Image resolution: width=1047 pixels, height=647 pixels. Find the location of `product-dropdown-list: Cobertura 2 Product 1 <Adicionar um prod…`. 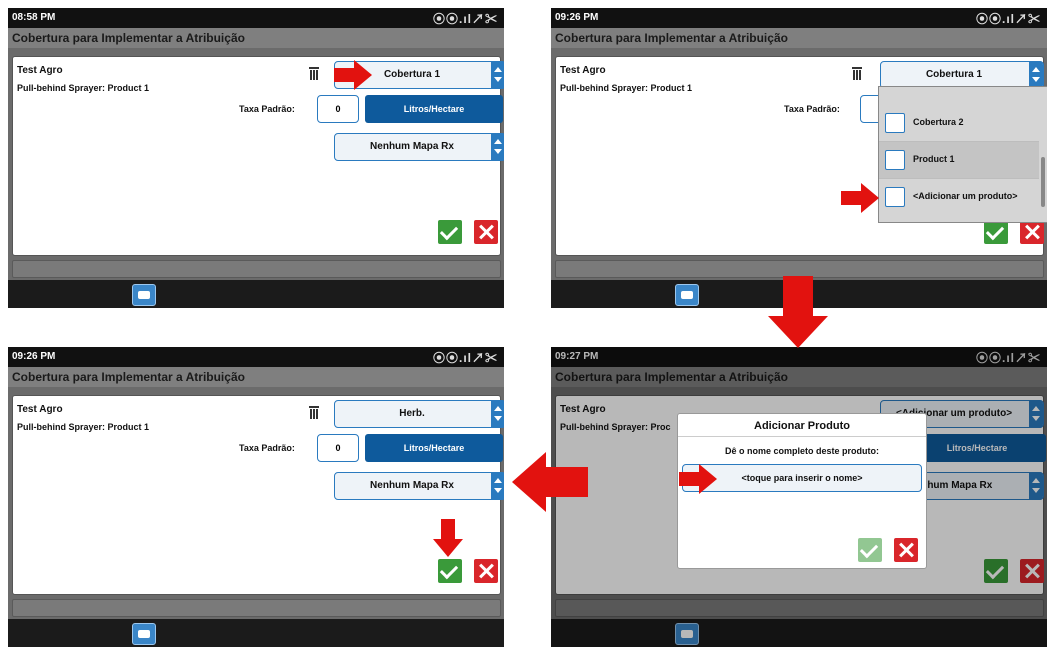

product-dropdown-list: Cobertura 2 Product 1 <Adicionar um prod… is located at coordinates (962, 154).